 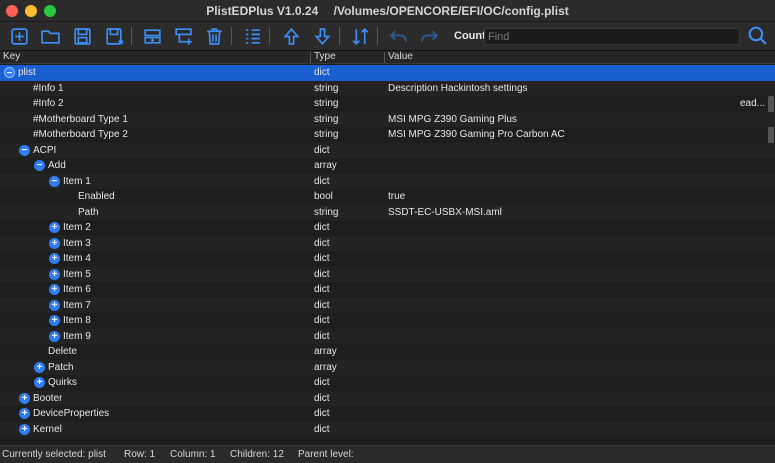 I want to click on tree-row: + Item 6 dict, so click(x=387, y=290).